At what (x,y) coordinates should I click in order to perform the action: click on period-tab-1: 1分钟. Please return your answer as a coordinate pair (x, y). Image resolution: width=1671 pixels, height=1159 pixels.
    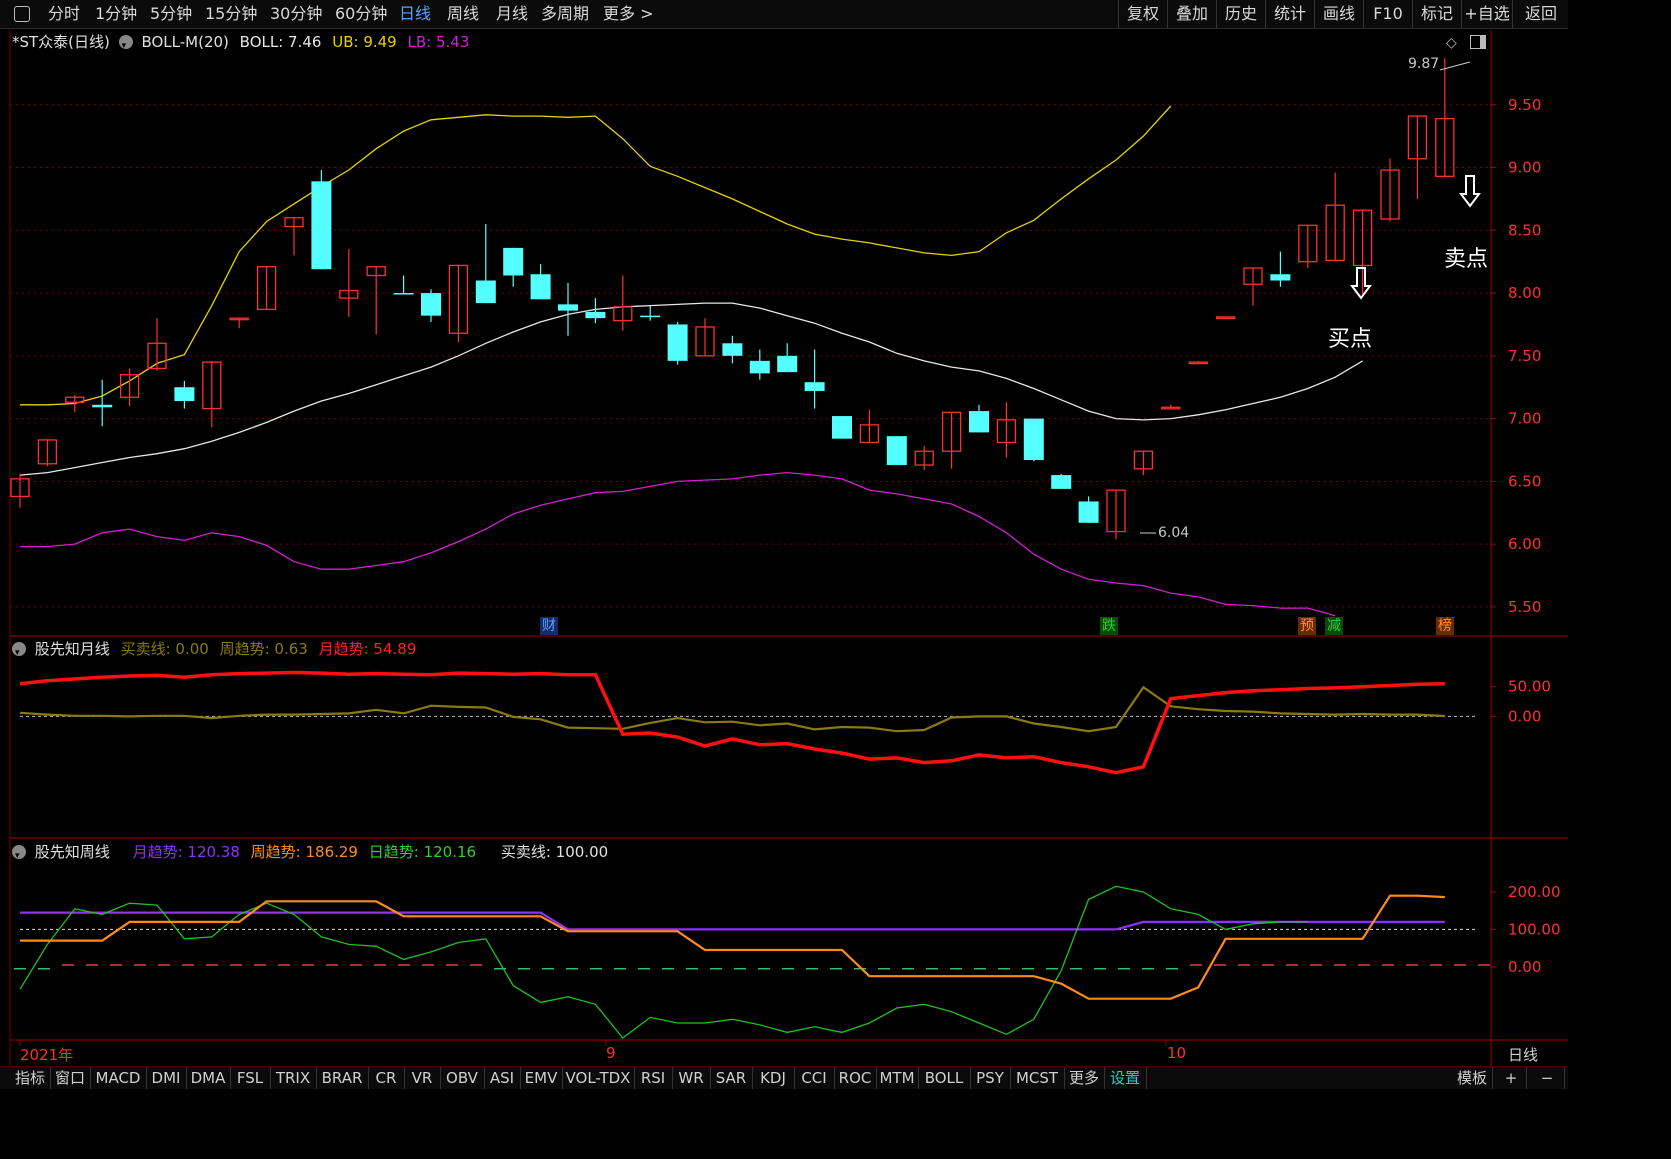
    Looking at the image, I should click on (116, 14).